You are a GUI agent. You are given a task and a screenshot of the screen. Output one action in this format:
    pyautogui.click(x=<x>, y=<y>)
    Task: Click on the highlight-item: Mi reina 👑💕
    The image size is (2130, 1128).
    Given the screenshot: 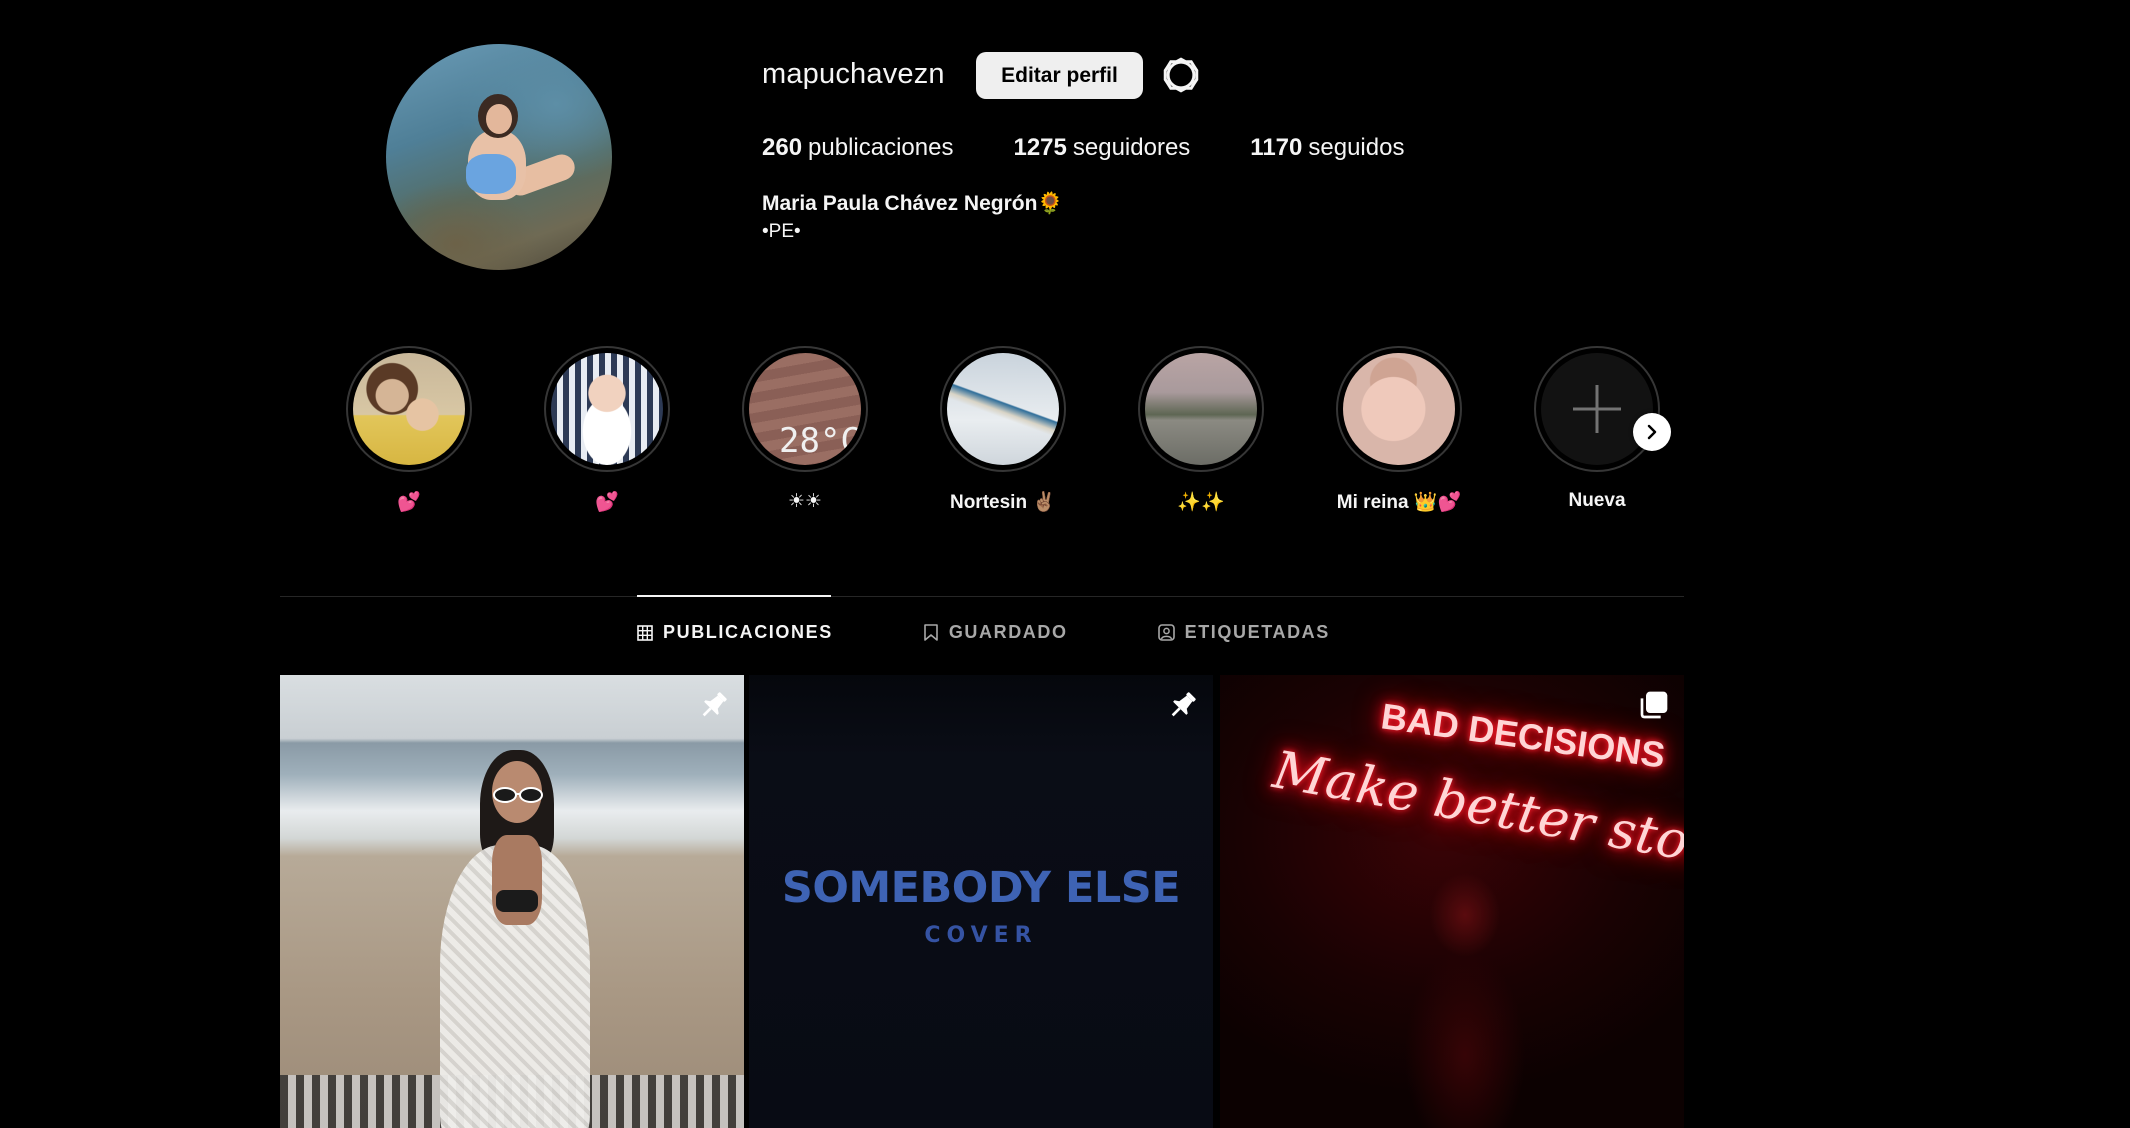 What is the action you would take?
    pyautogui.click(x=1399, y=430)
    